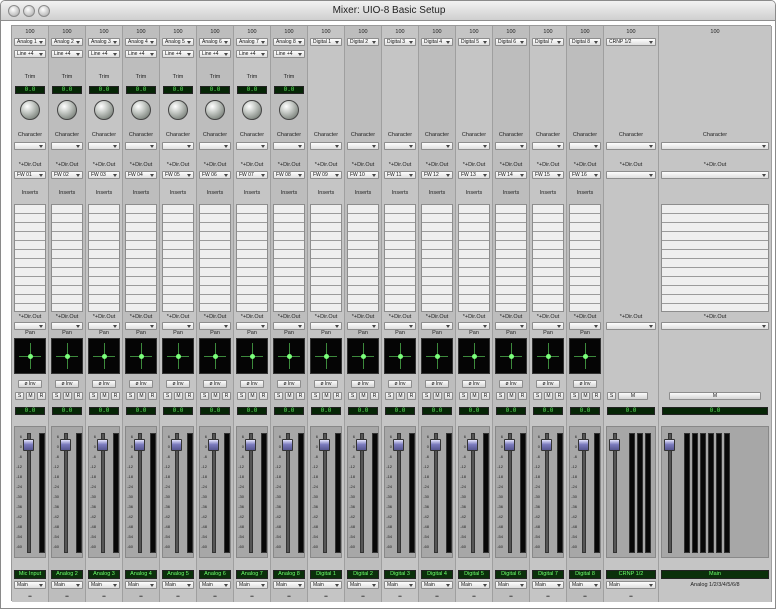 The image size is (776, 609). I want to click on channel-name: Digital 5, so click(474, 574).